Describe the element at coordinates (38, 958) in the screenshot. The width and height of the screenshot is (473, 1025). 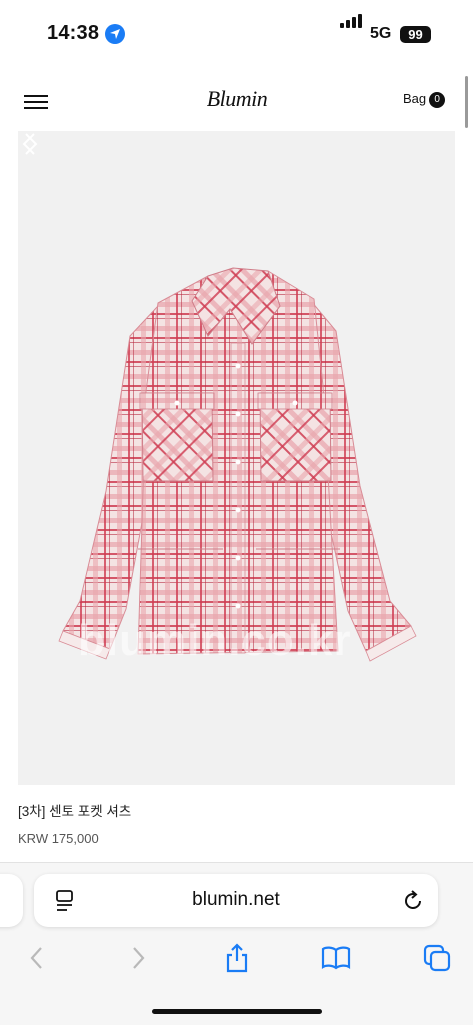
I see `back-icon` at that location.